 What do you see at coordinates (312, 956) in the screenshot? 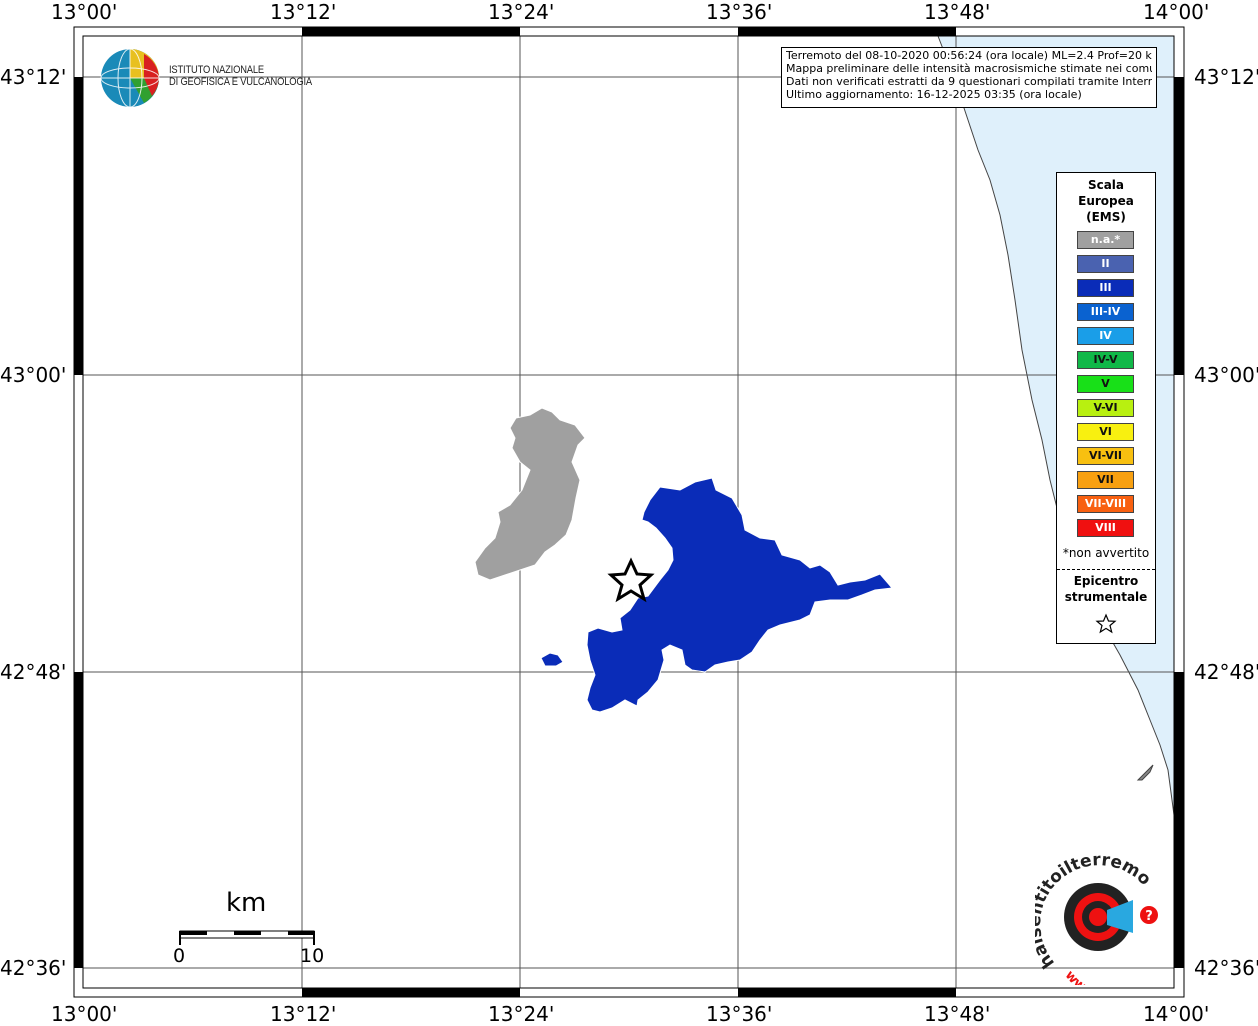
I see `scale-bar-end: 10` at bounding box center [312, 956].